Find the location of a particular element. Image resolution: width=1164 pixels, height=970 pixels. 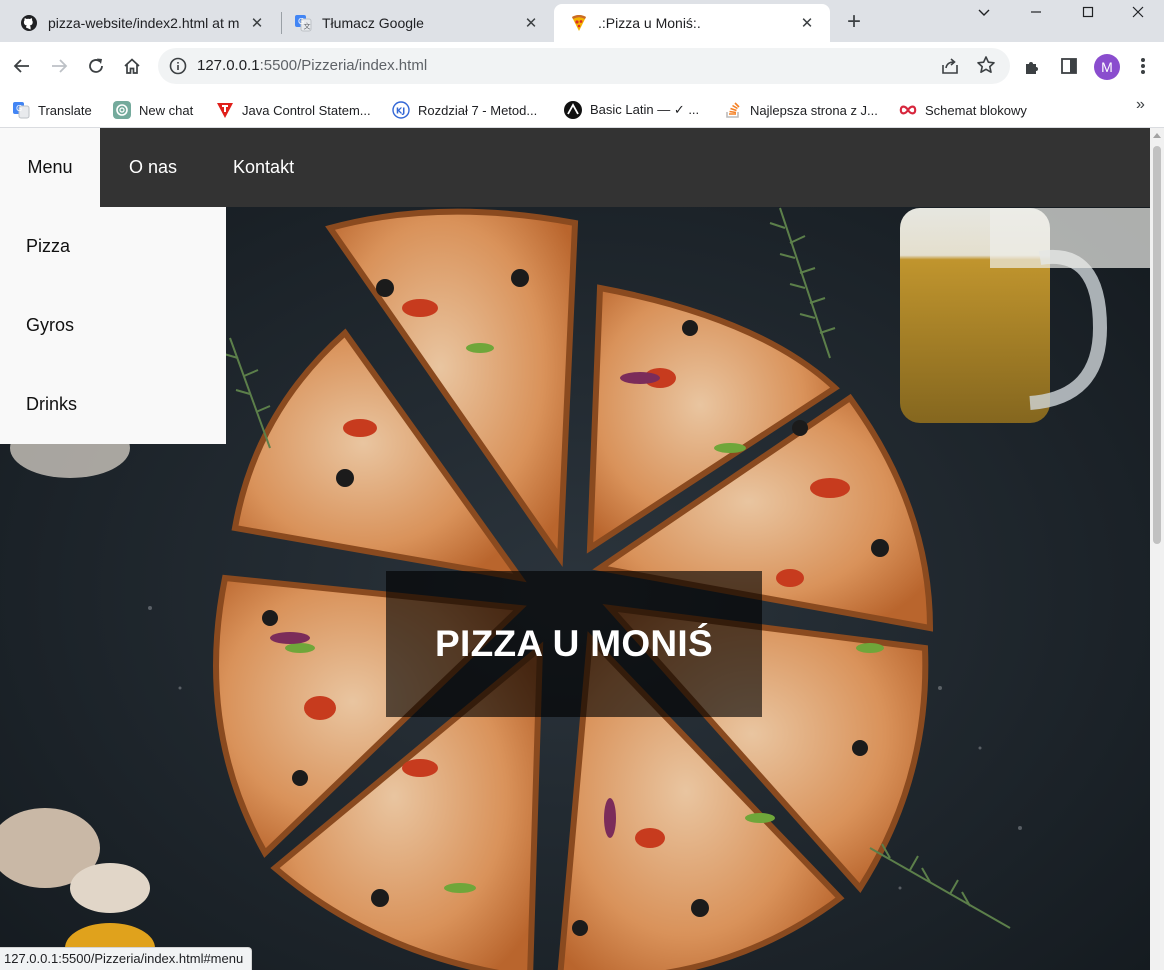

tab-title: pizza-website/index2.html at mai is located at coordinates (144, 23).